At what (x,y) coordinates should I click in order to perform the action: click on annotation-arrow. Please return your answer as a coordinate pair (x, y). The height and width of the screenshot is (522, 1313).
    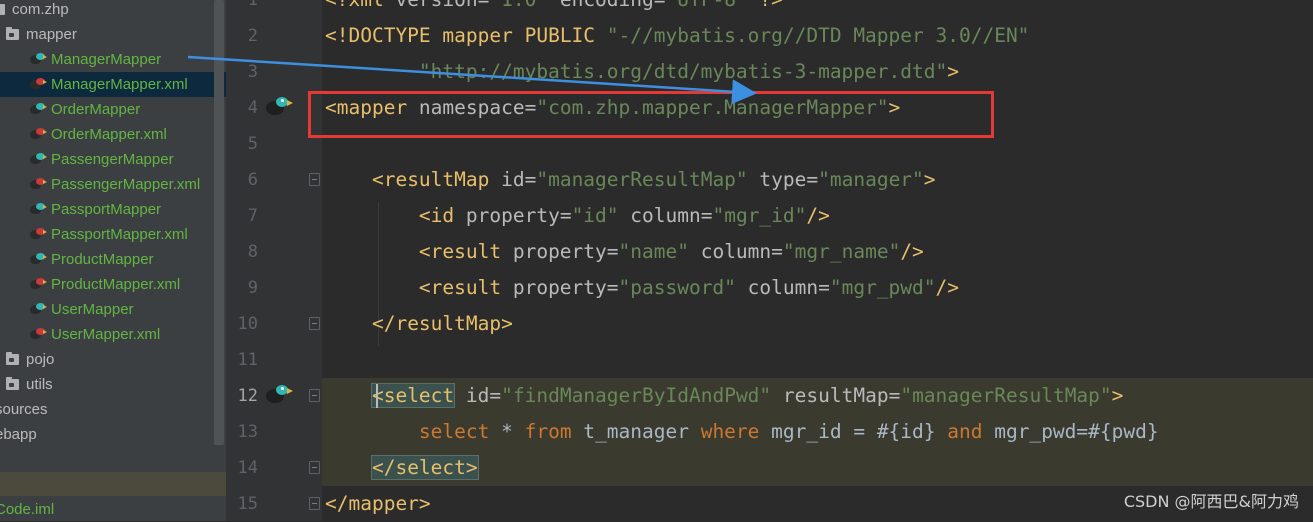
    Looking at the image, I should click on (472, 80).